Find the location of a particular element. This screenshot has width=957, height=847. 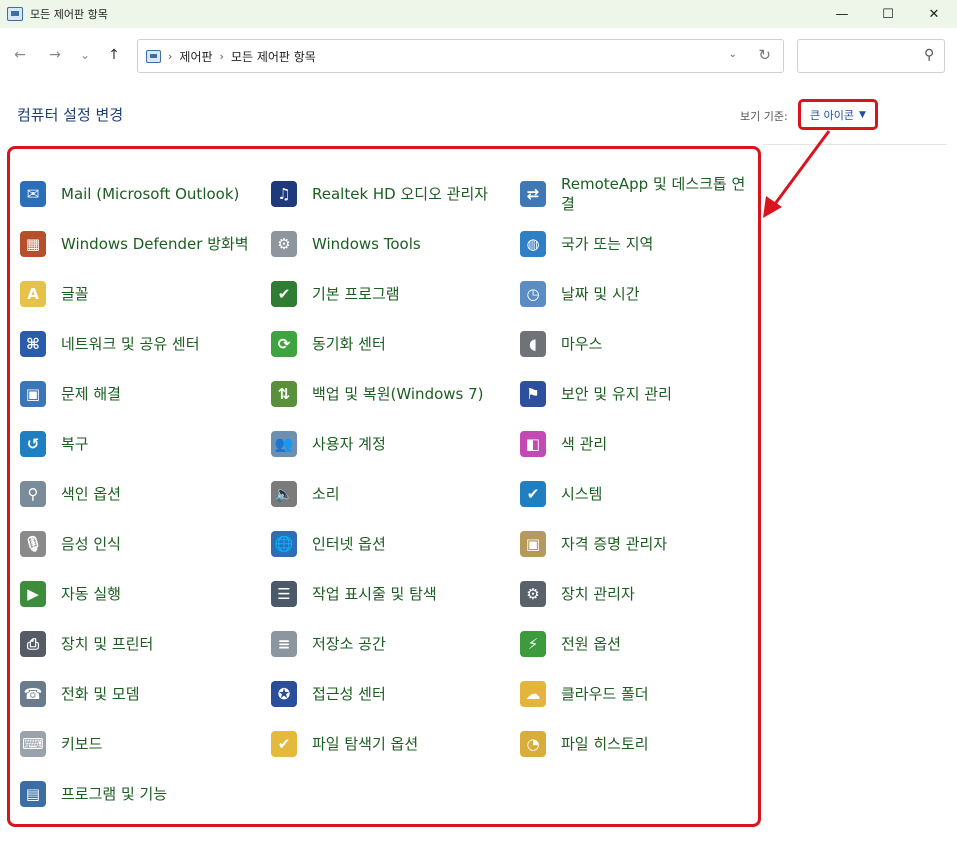

control-panel-item: ✪ 접근성 센터 is located at coordinates (388, 694).